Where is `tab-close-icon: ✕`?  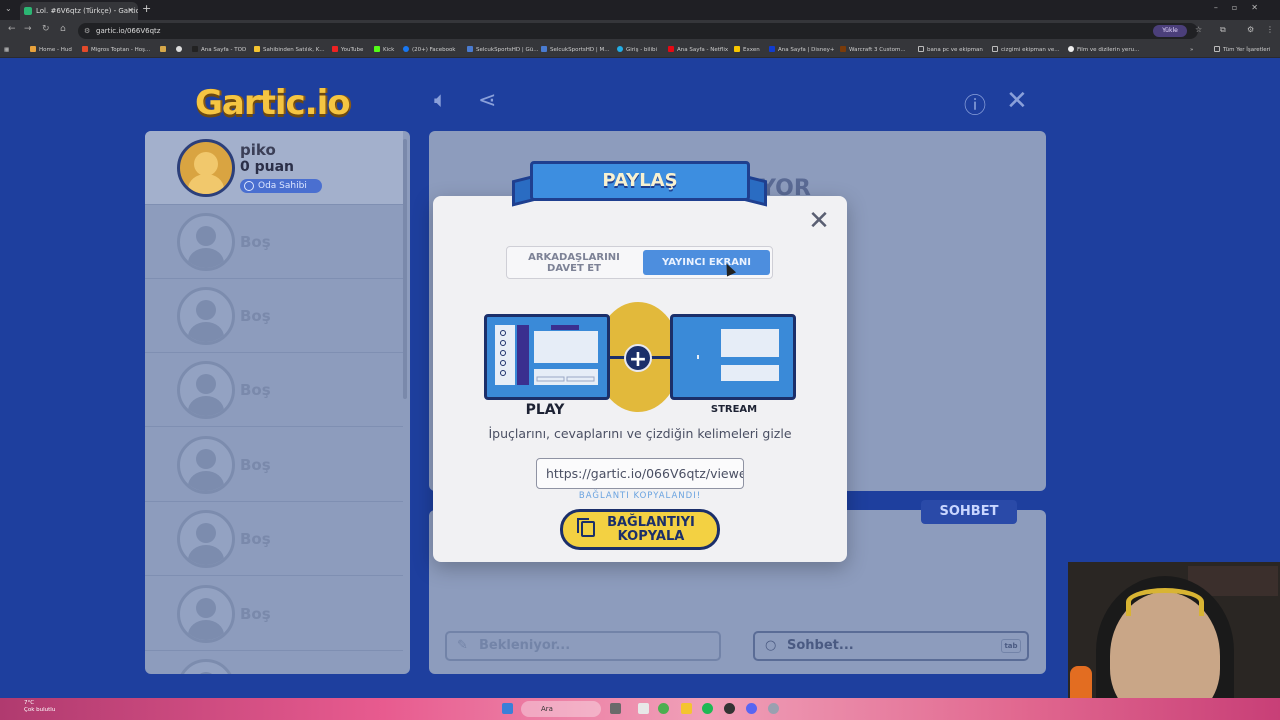
tab-close-icon: ✕ is located at coordinates (130, 11).